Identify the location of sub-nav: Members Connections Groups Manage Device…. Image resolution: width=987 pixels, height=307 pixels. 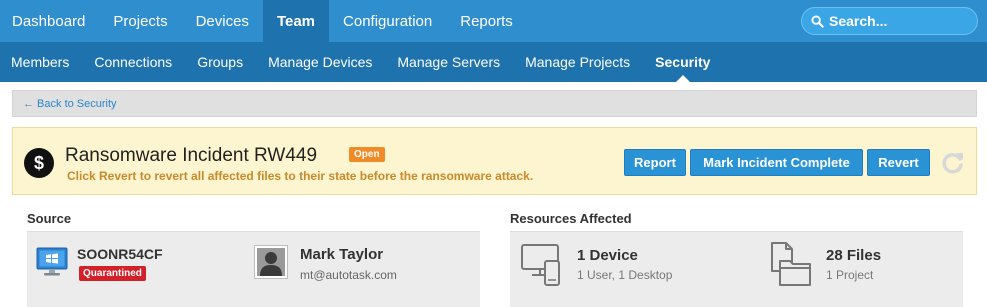
(493, 62).